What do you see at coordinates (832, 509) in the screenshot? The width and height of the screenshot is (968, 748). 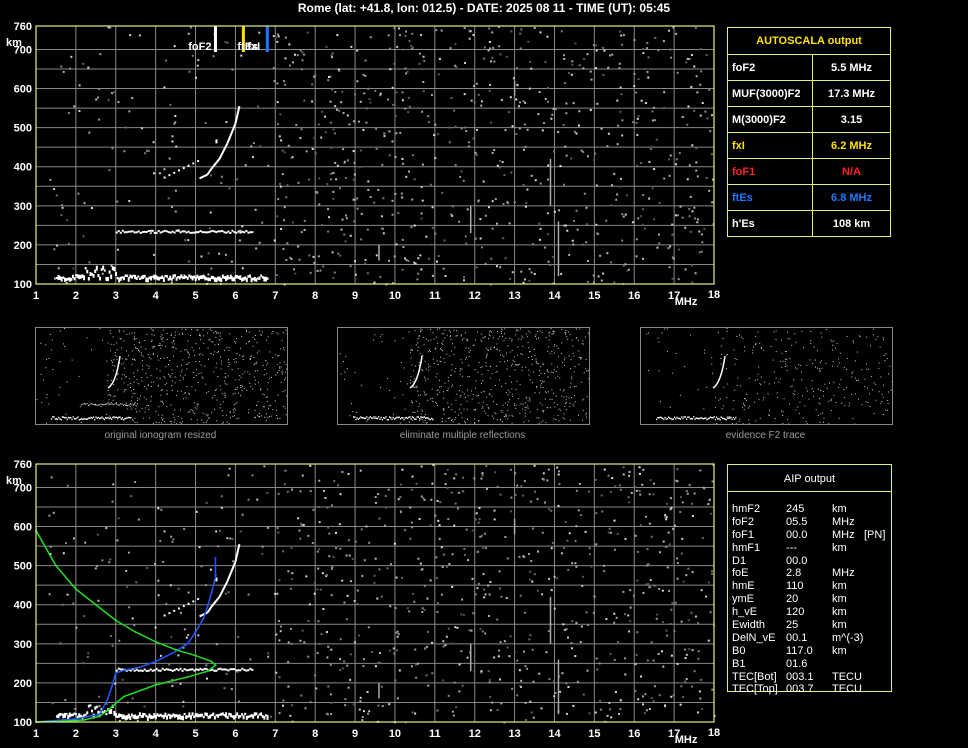 I see `aip-row: hmF2 245 km` at bounding box center [832, 509].